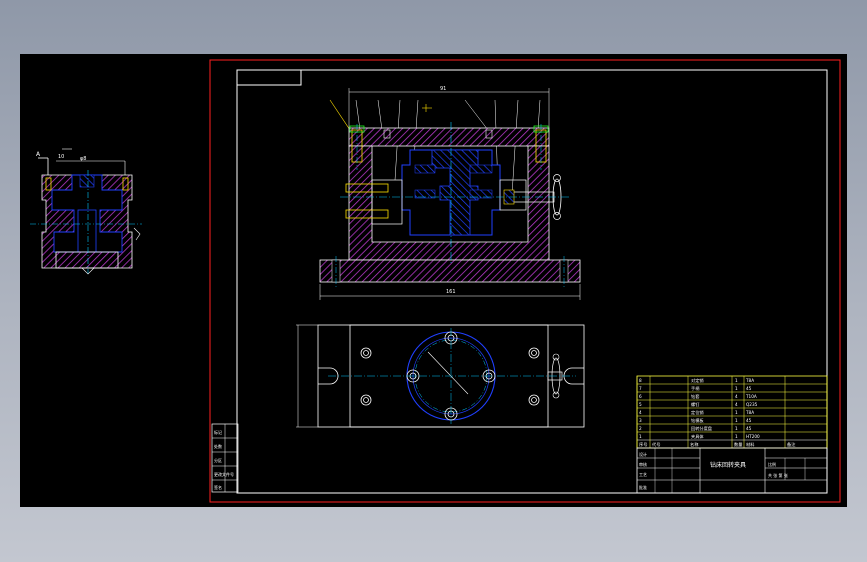 This screenshot has width=867, height=562. Describe the element at coordinates (697, 412) in the screenshot. I see `part-name: 定位销` at that location.